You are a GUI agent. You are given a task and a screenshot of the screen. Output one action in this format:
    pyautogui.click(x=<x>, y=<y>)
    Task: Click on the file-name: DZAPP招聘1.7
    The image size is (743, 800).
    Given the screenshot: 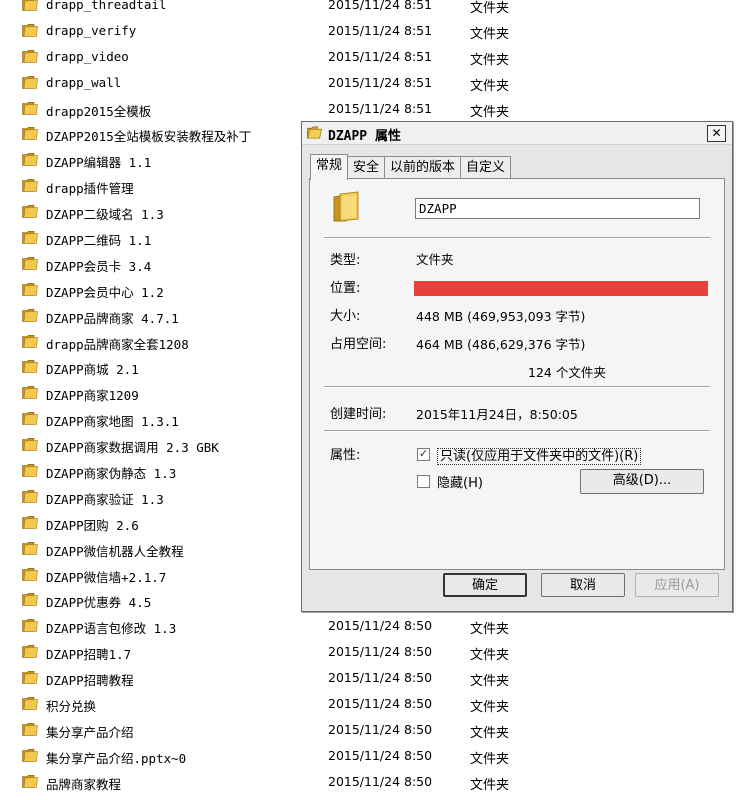 What is the action you would take?
    pyautogui.click(x=89, y=655)
    